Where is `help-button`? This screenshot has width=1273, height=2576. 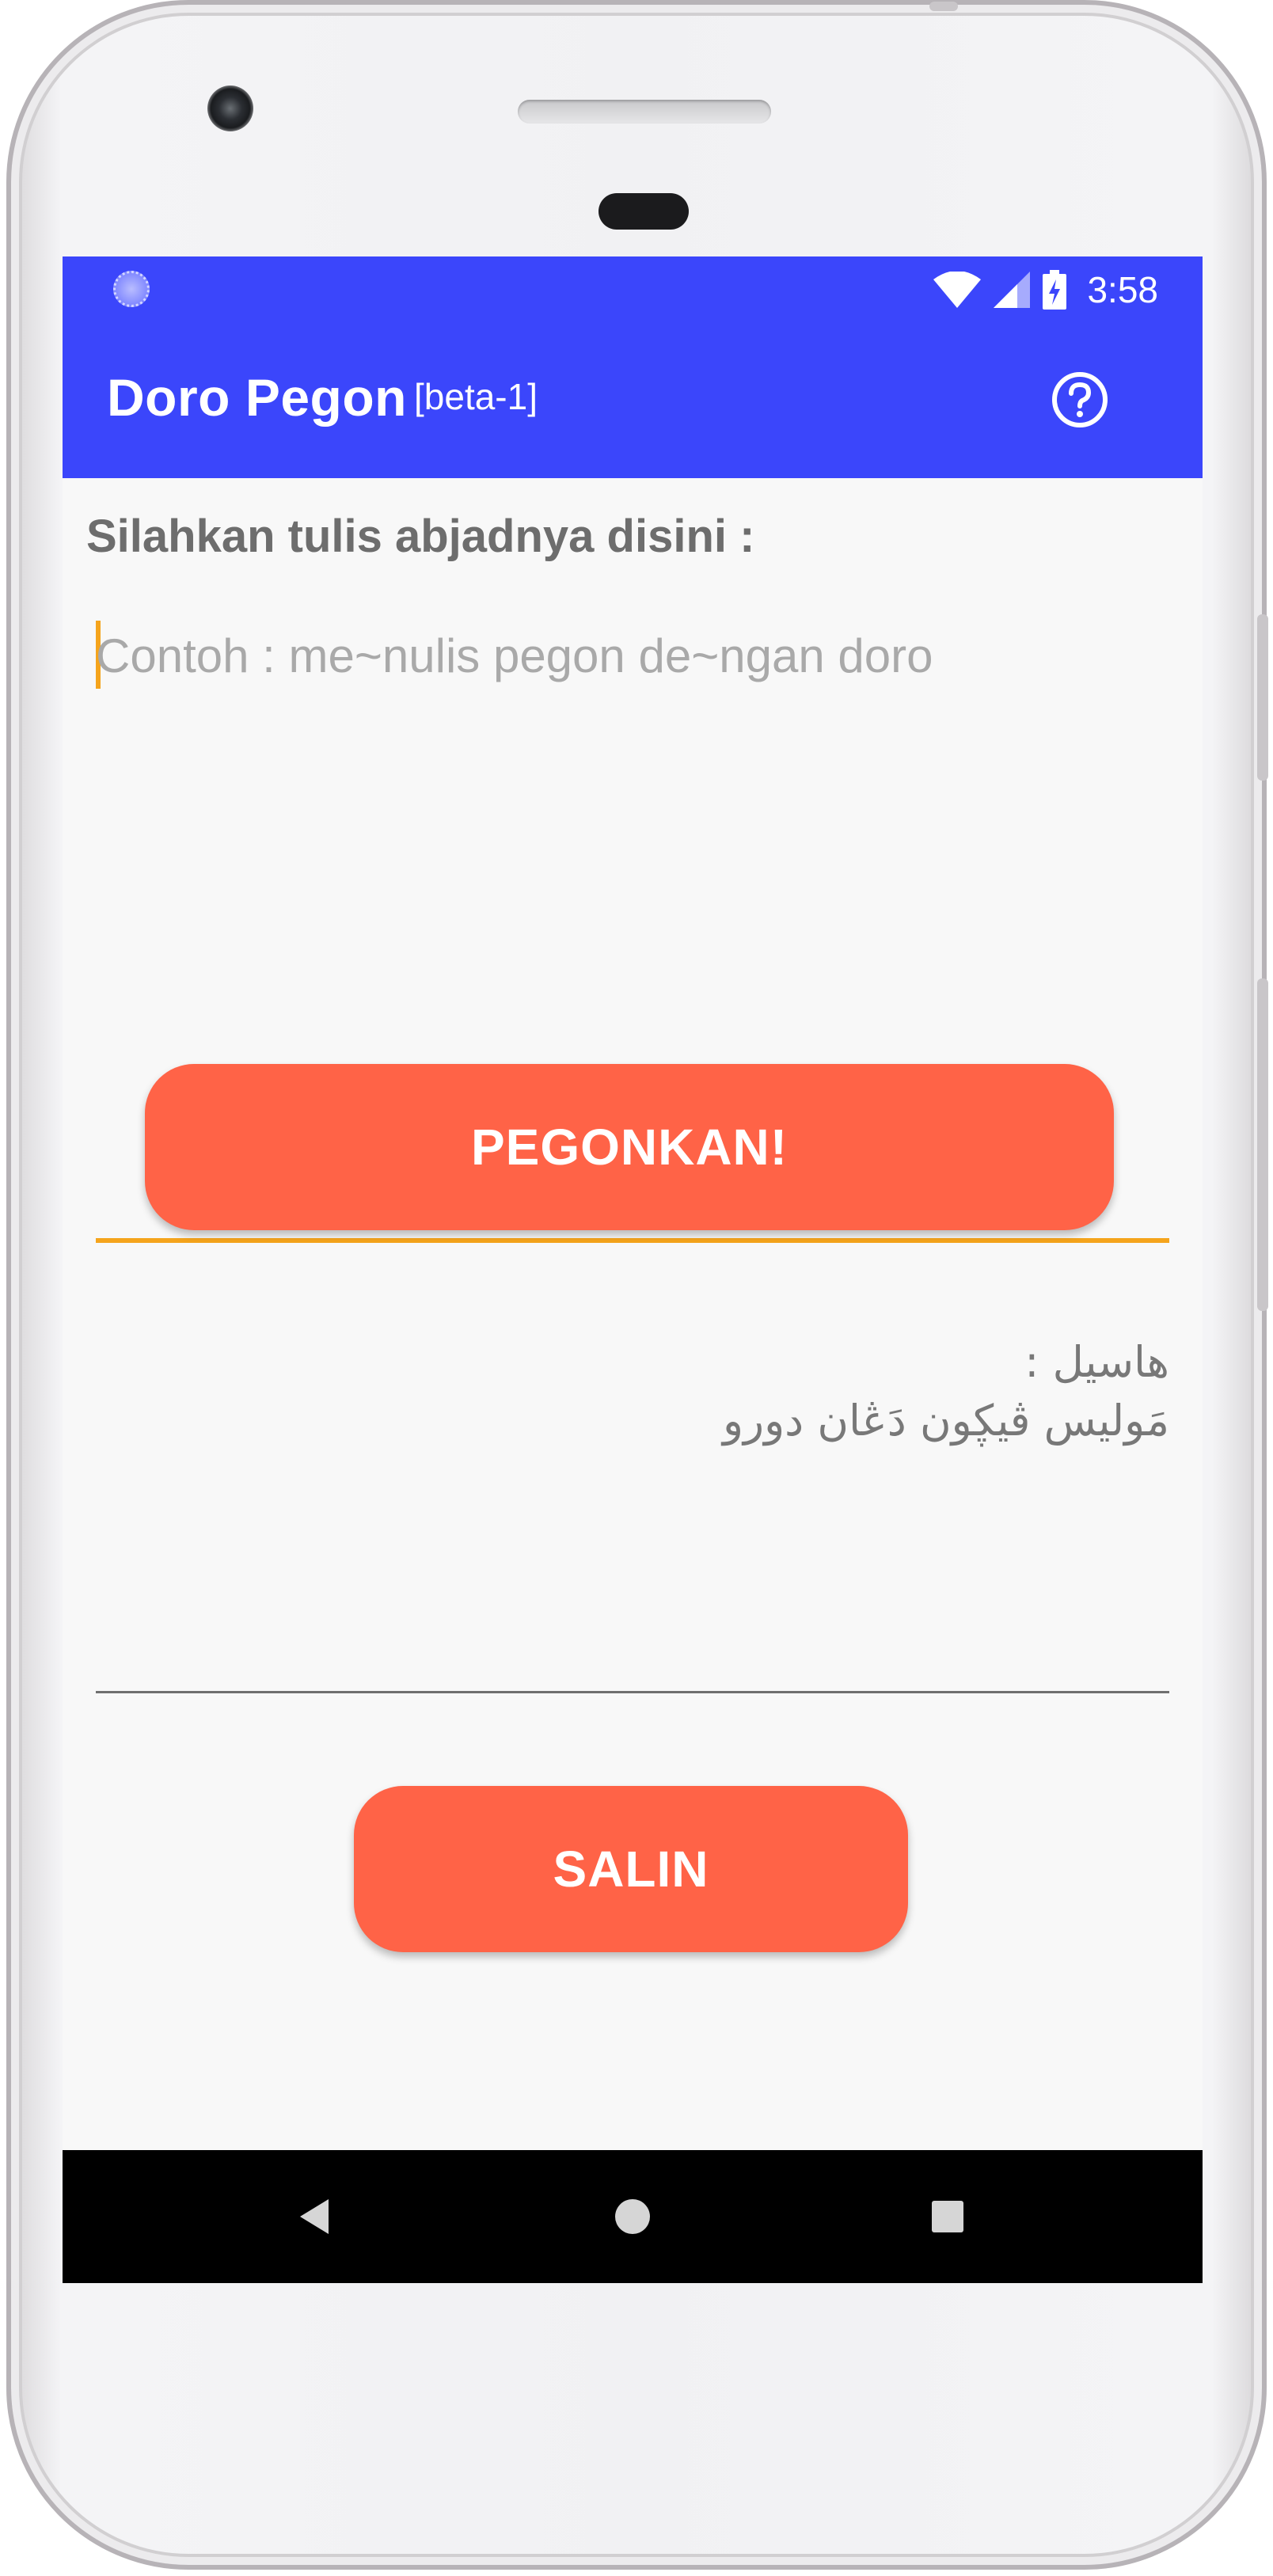
help-button is located at coordinates (1080, 399).